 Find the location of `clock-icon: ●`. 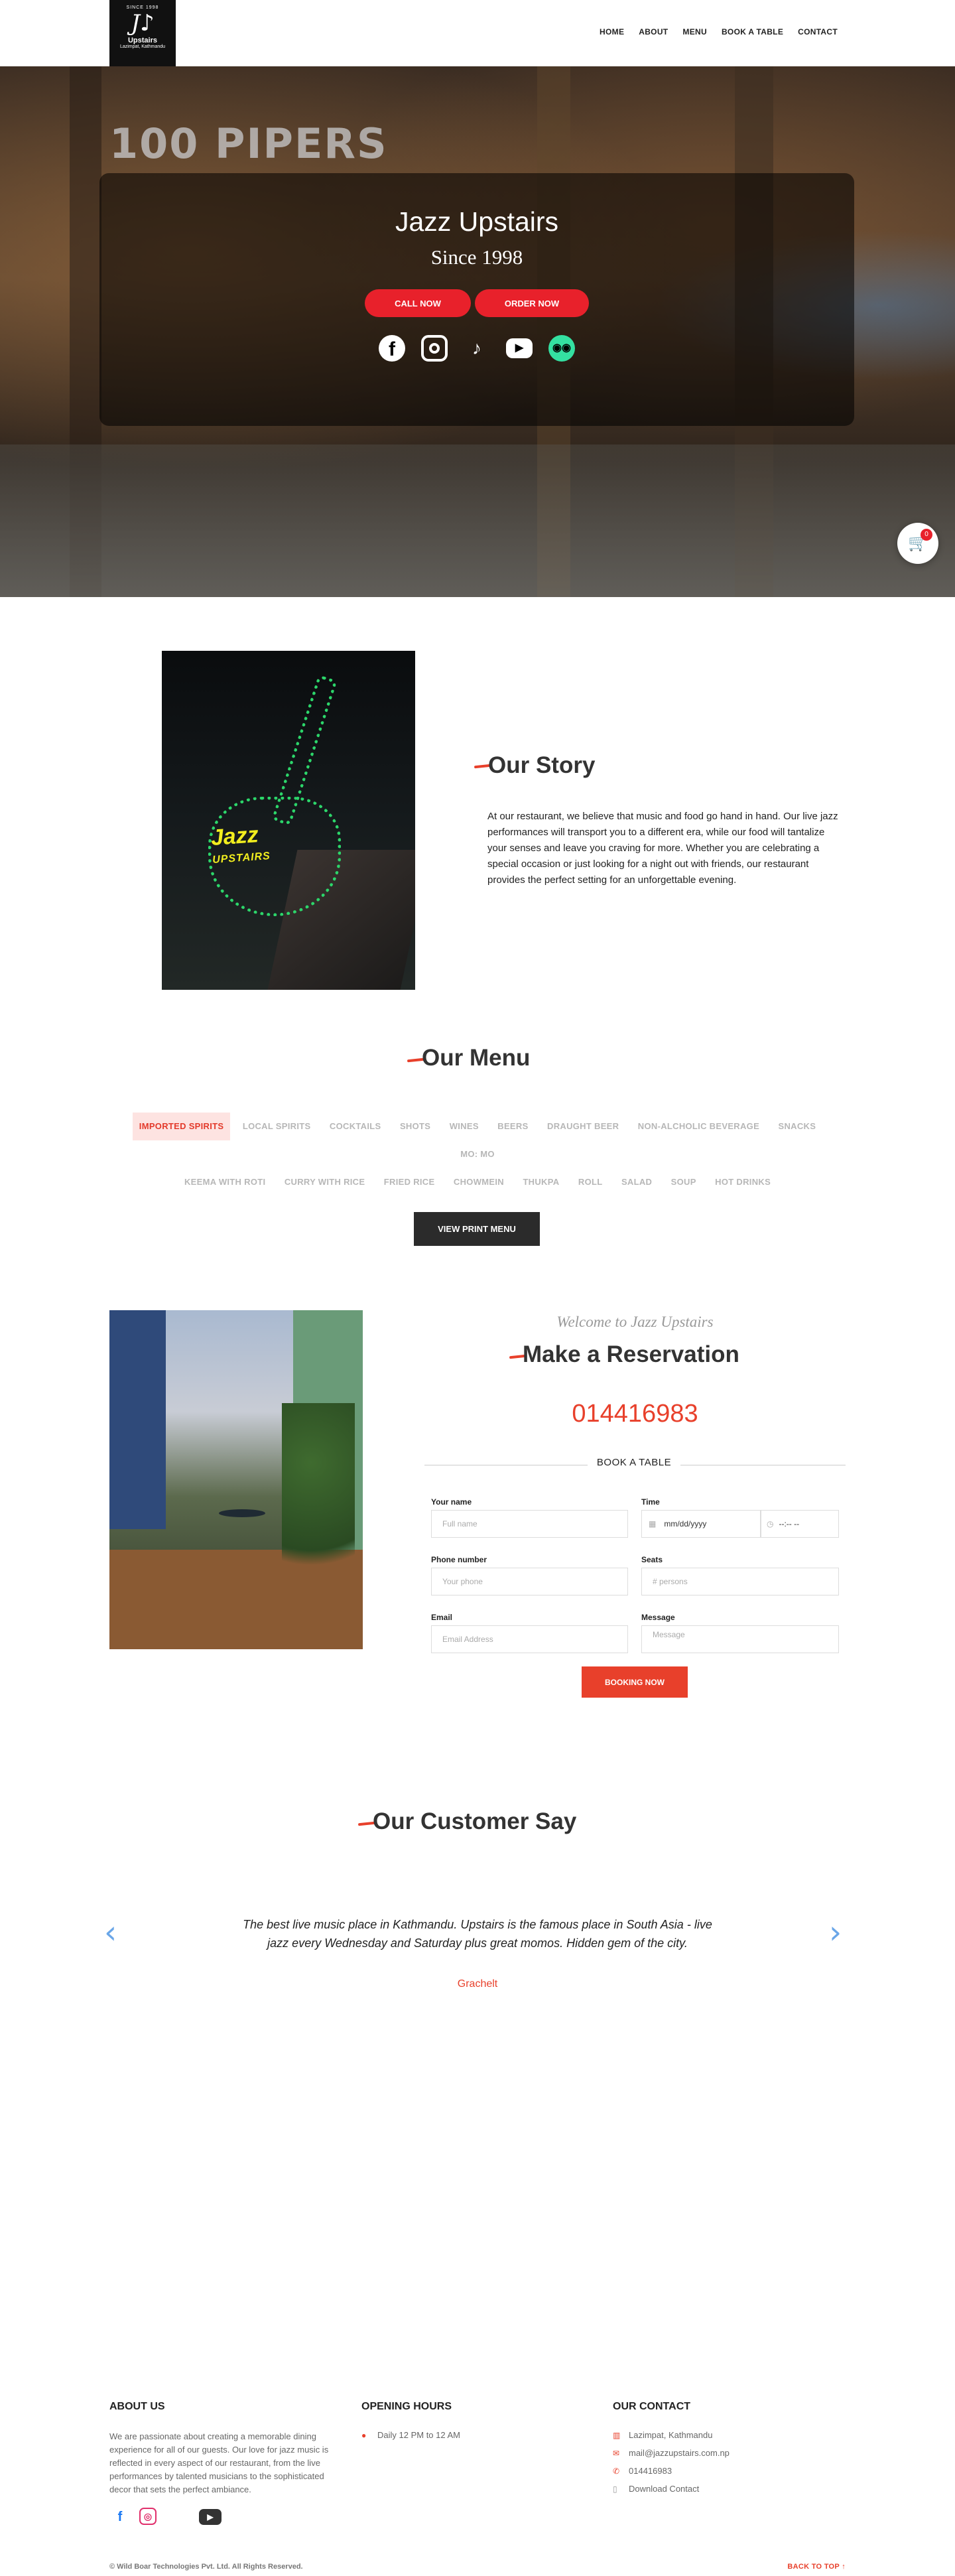

clock-icon: ● is located at coordinates (364, 2435).